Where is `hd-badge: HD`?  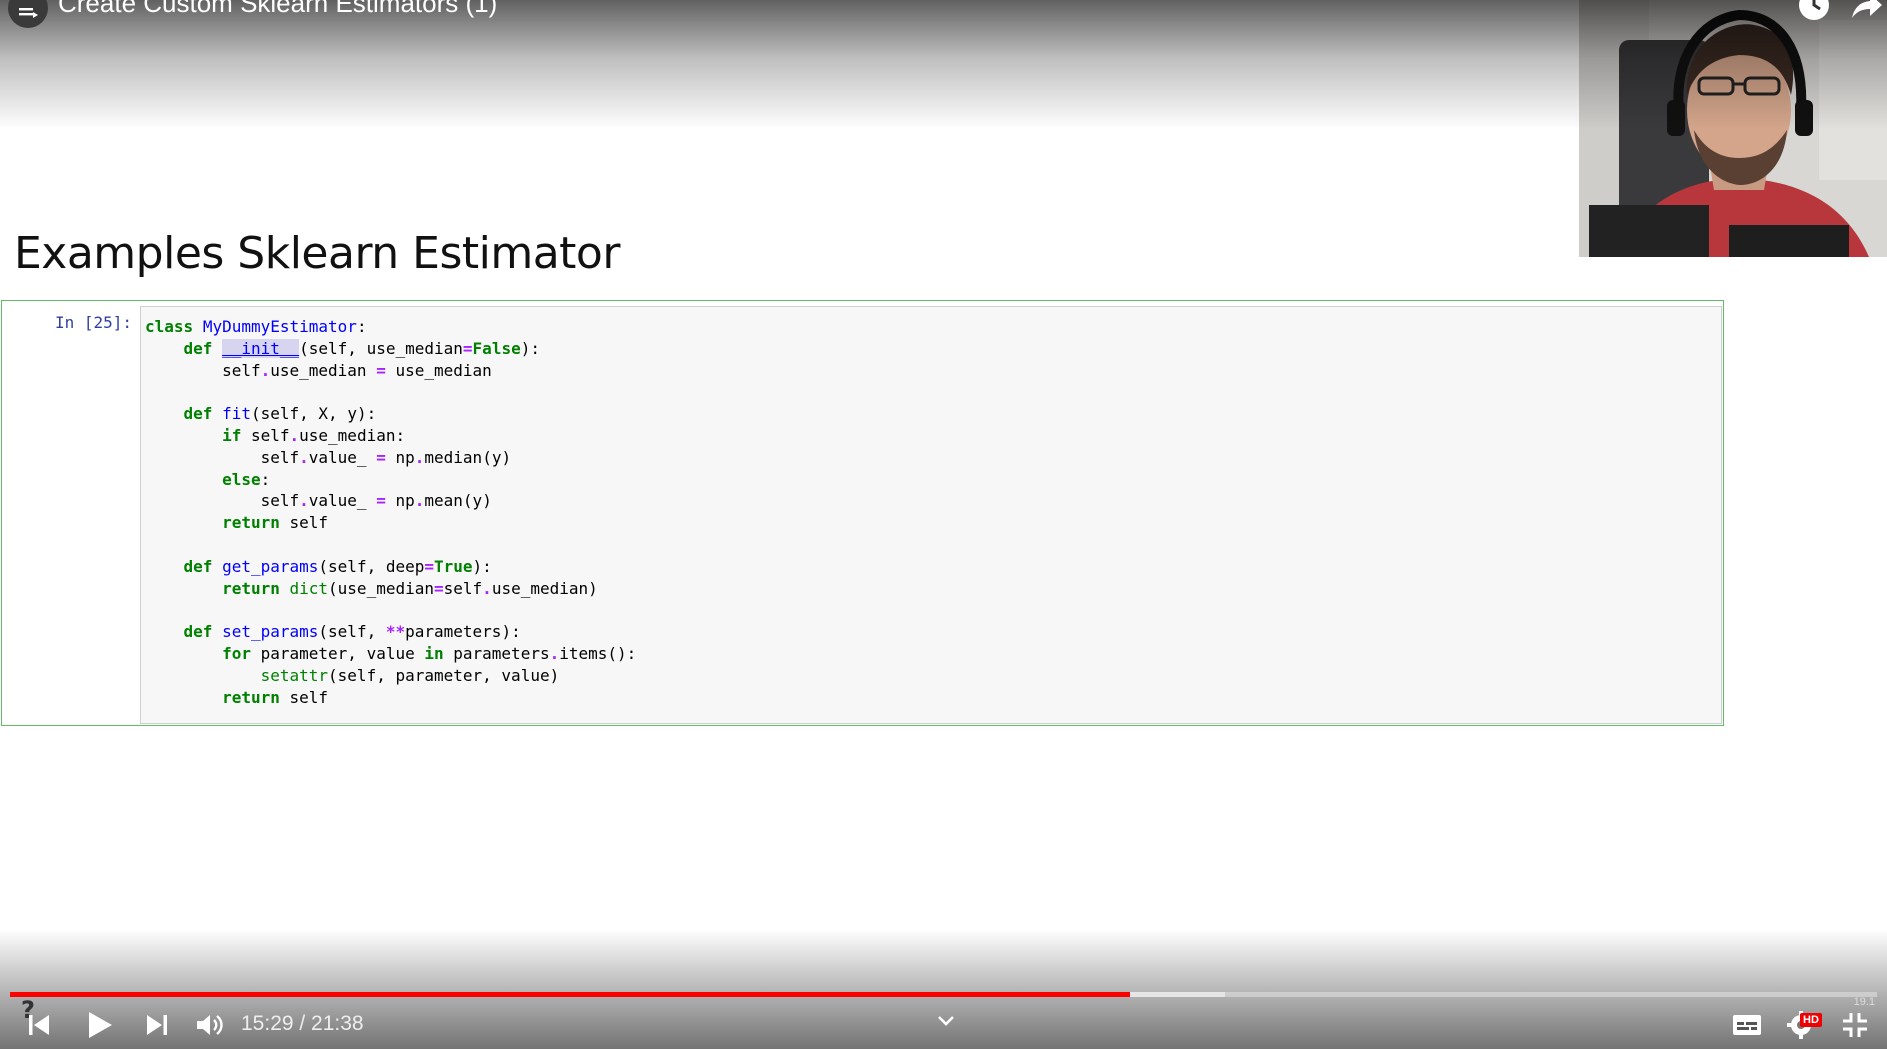
hd-badge: HD is located at coordinates (1811, 1020).